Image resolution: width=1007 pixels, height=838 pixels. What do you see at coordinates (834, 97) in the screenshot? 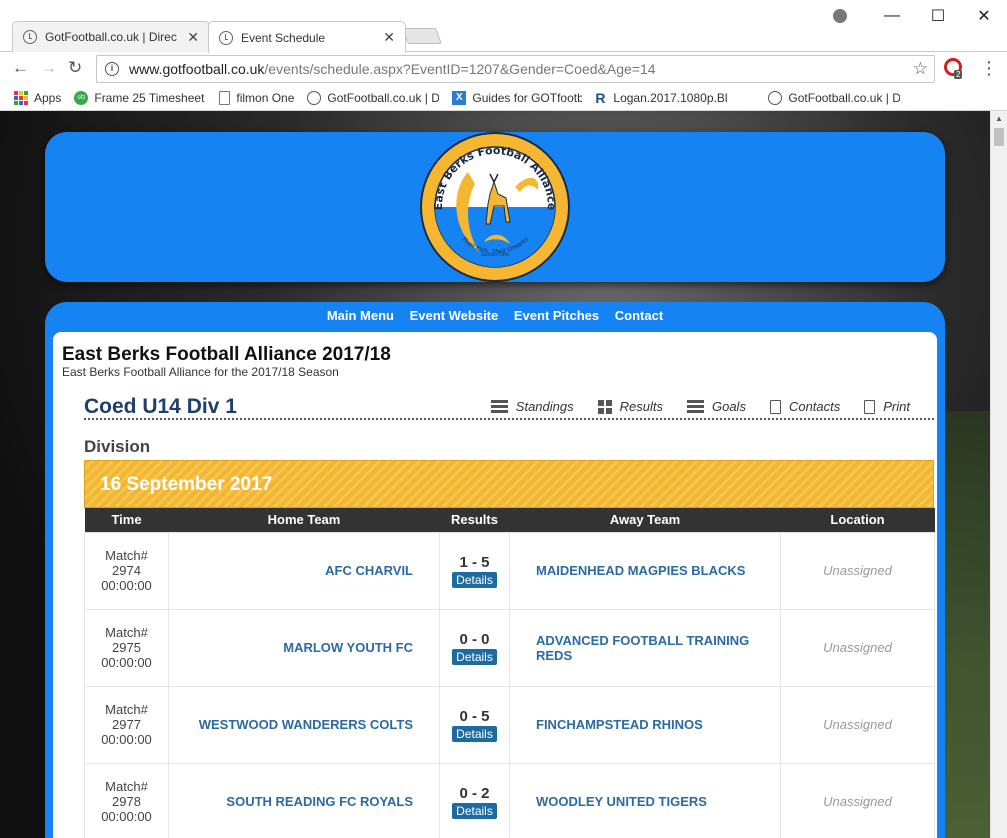
I see `bookmark-gotfootball-2: GotFootball.co.uk | D` at bounding box center [834, 97].